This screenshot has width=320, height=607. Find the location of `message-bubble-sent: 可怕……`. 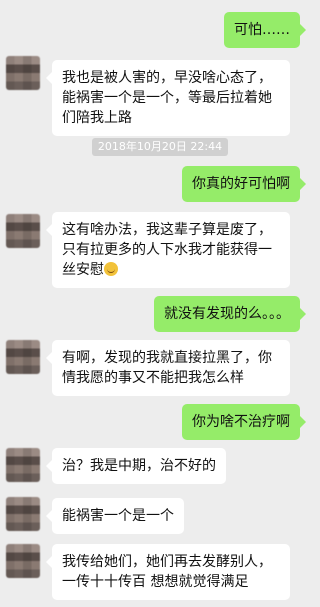

message-bubble-sent: 可怕…… is located at coordinates (265, 30).